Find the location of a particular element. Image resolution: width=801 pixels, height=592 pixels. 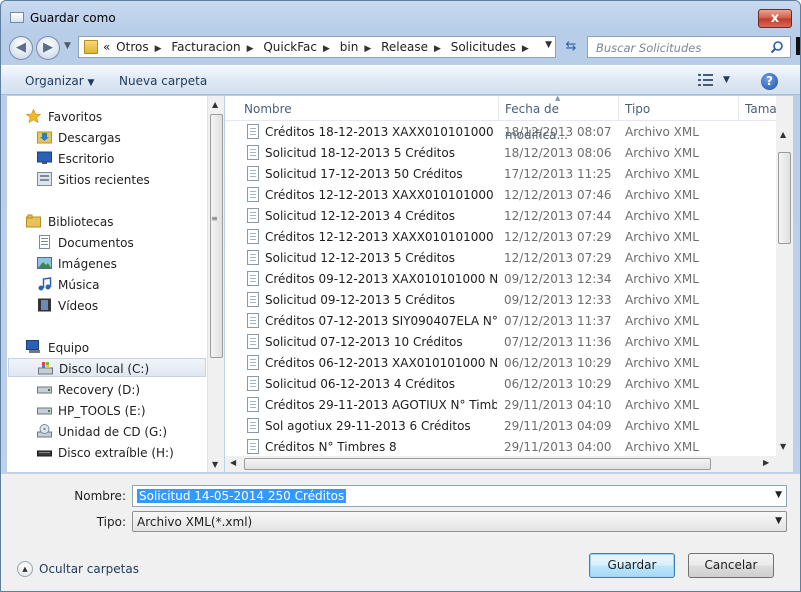

nav-item-videos: Vídeos is located at coordinates (107, 305).